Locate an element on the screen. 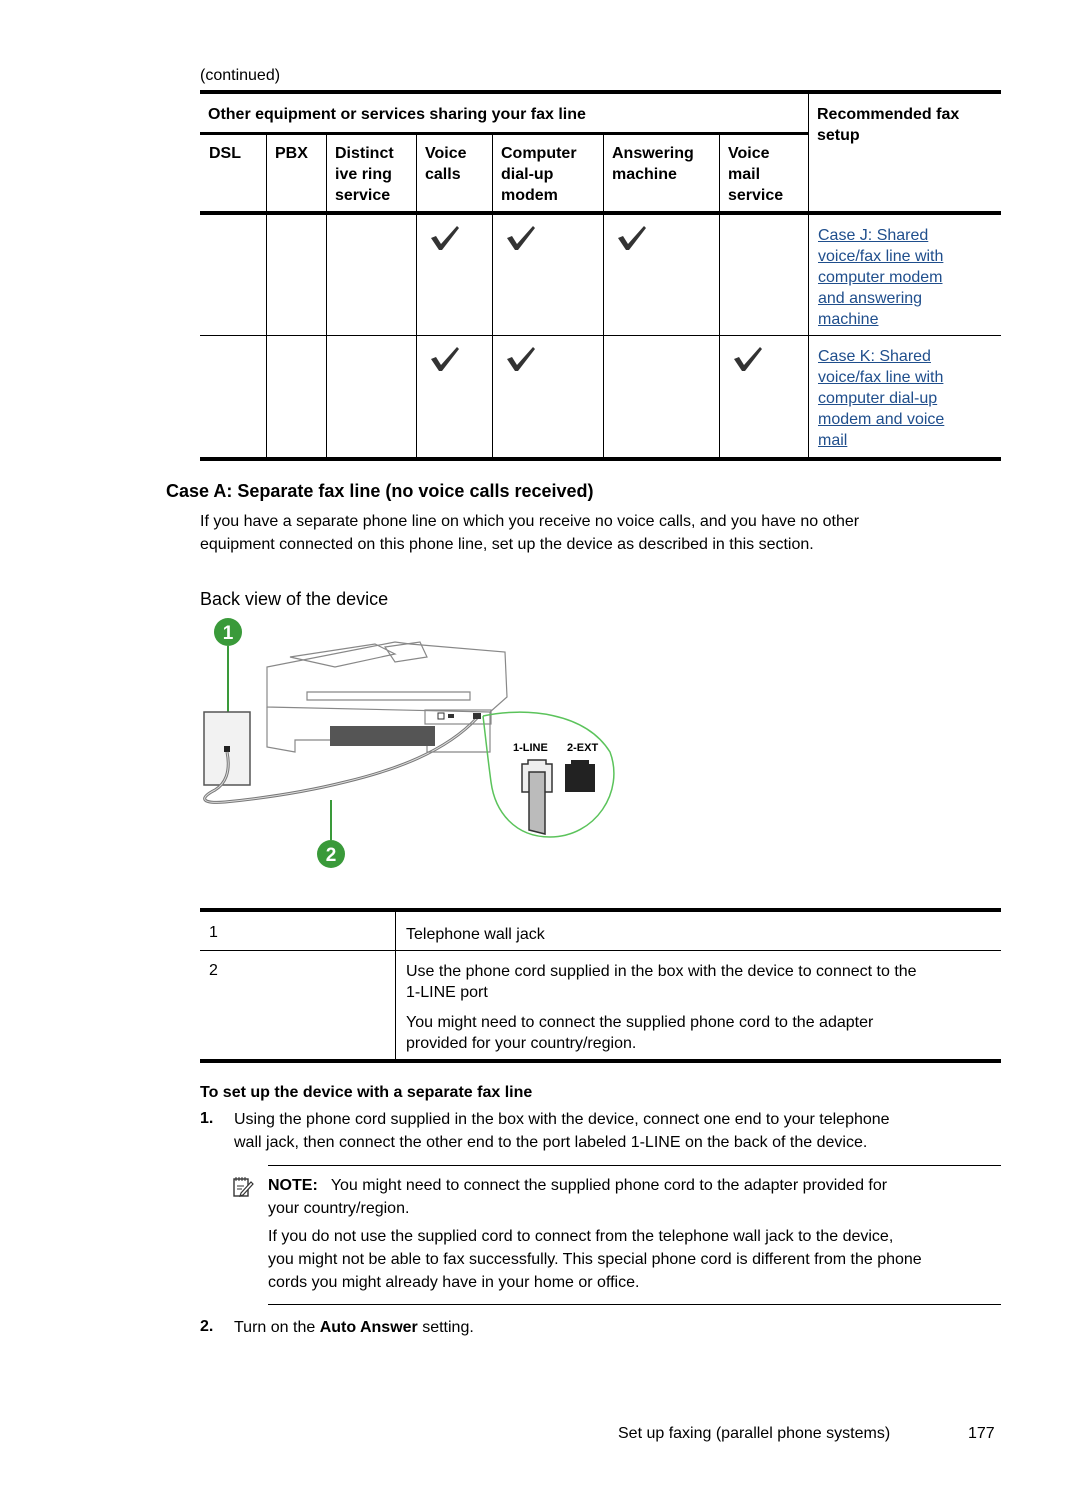 The height and width of the screenshot is (1495, 1080). column-header-answering-machine: Answering machine is located at coordinates (653, 164).